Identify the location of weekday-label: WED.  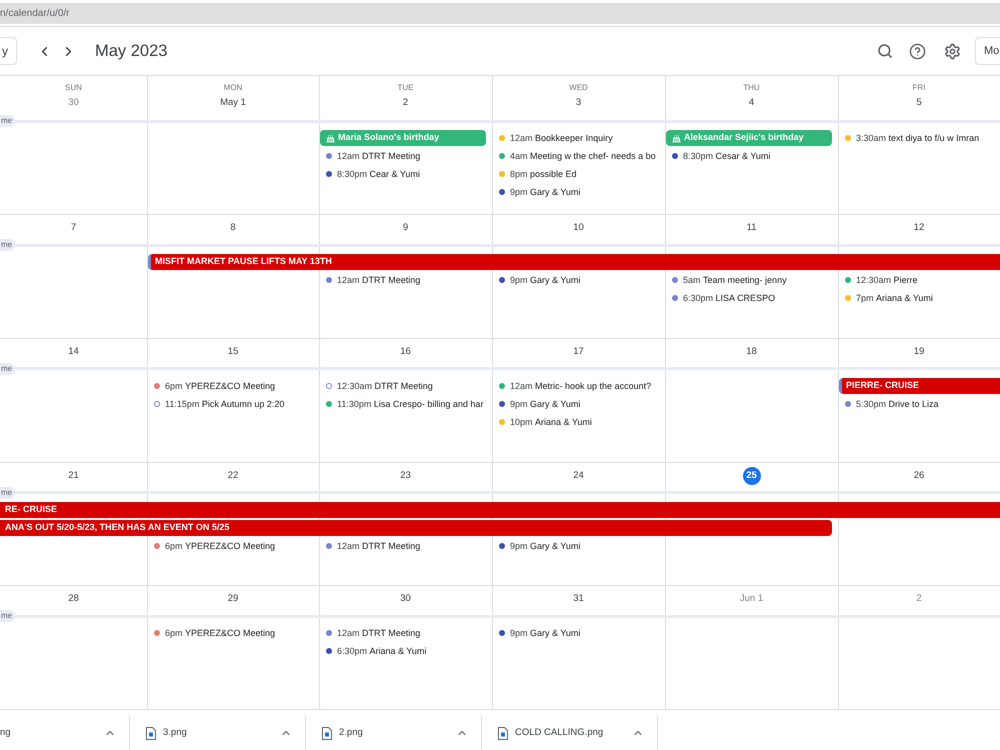
(578, 88).